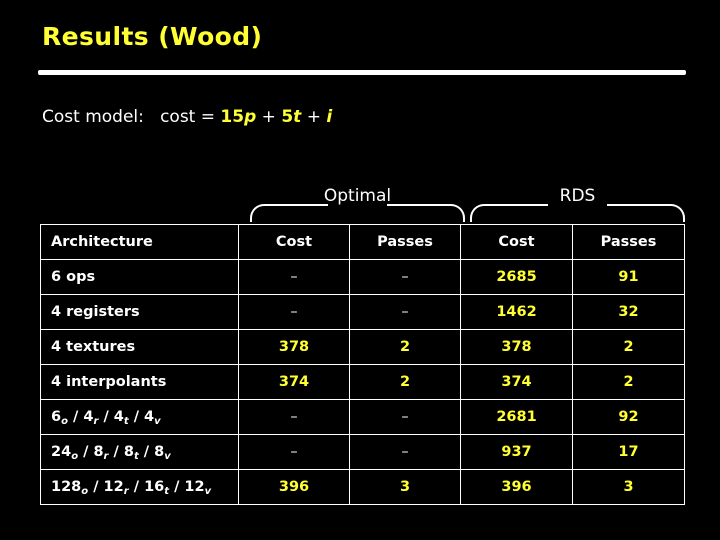 This screenshot has width=720, height=540. I want to click on cost-model-plus-1: +, so click(268, 117).